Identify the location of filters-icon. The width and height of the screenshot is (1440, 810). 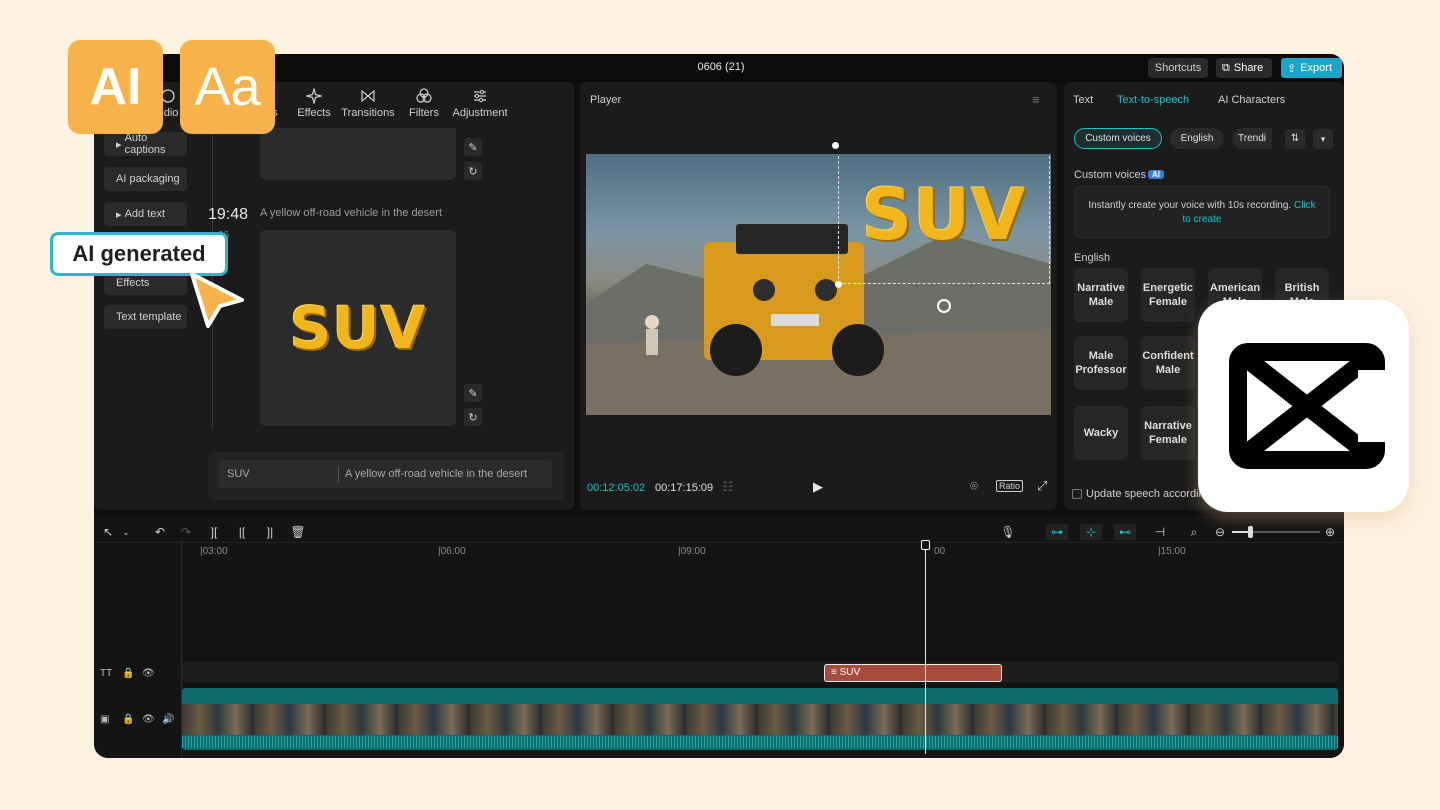
(424, 95).